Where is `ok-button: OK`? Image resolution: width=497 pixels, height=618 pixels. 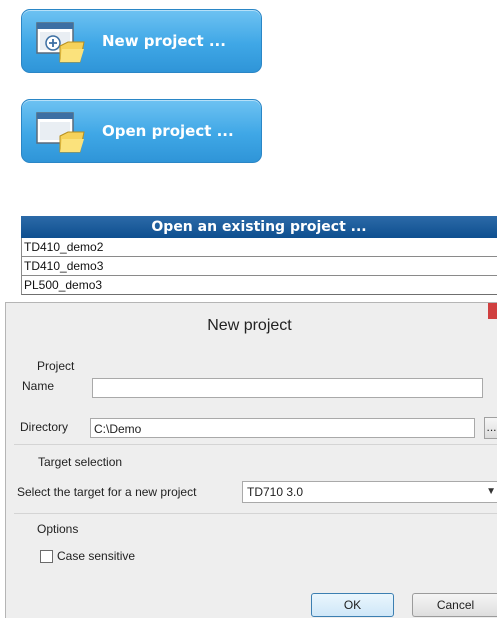 ok-button: OK is located at coordinates (352, 605).